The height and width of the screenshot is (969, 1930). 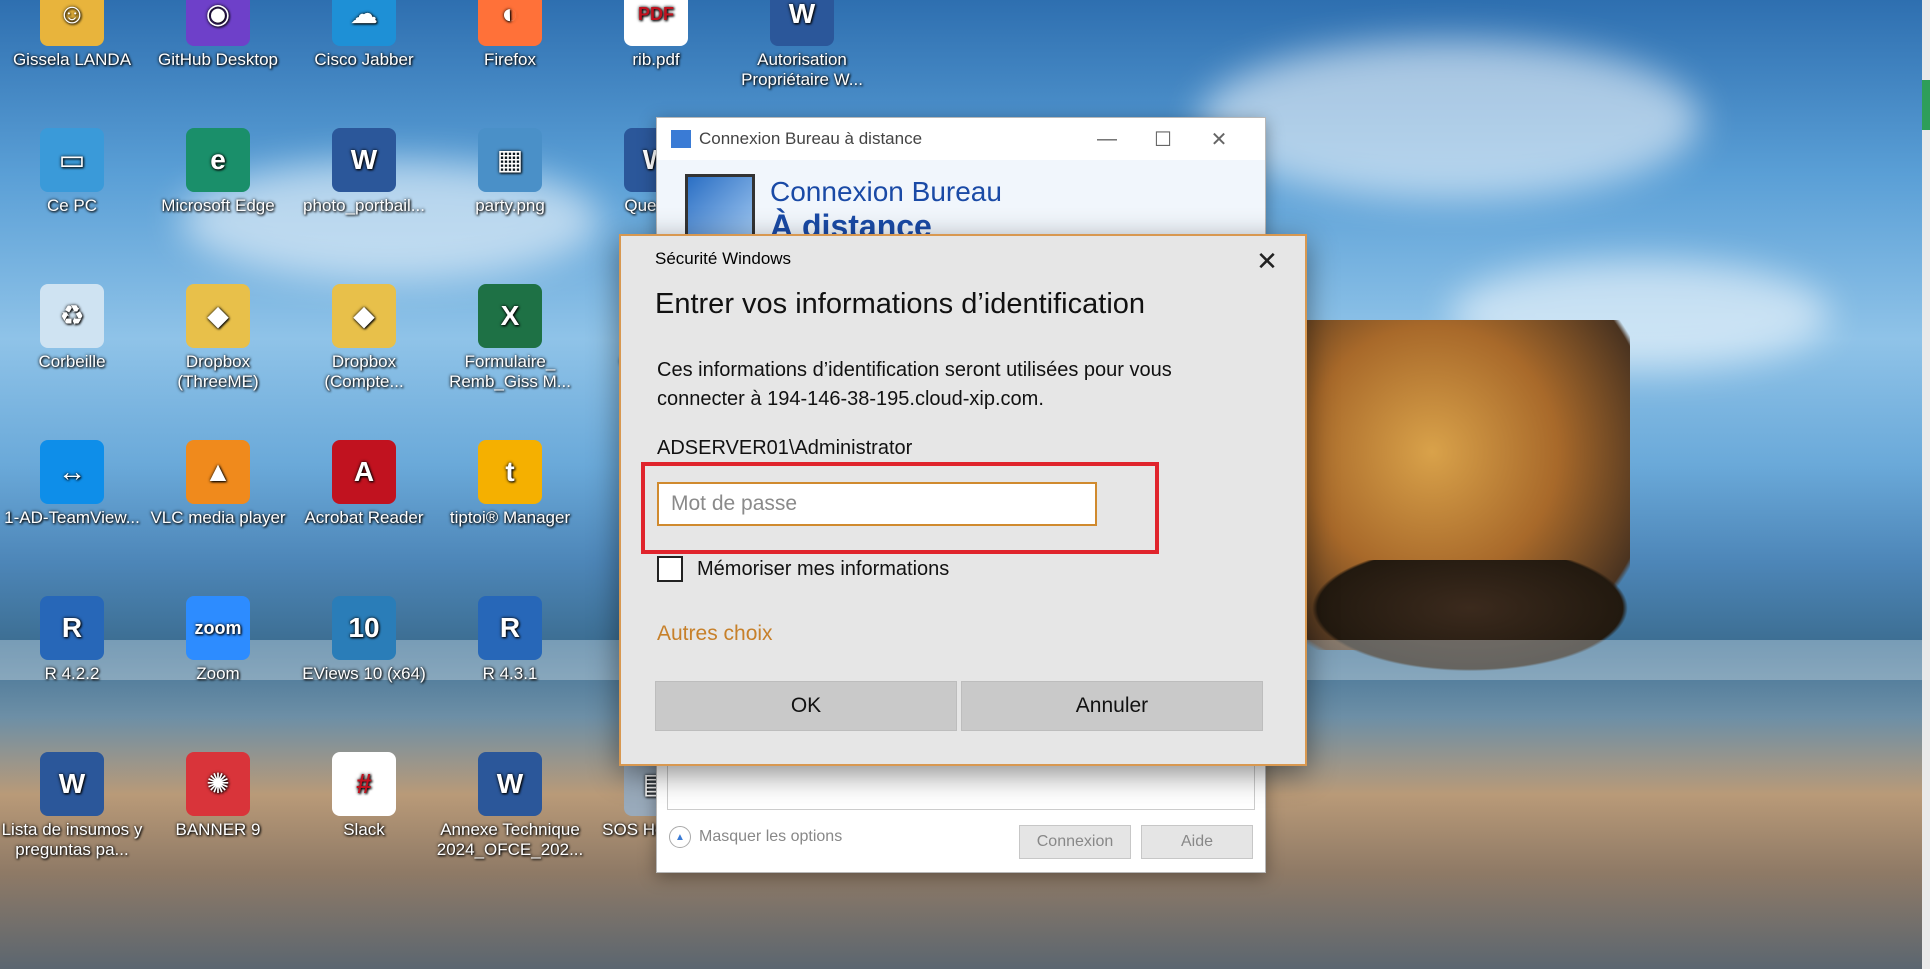 I want to click on desktop-icon-label: Cisco Jabber, so click(x=364, y=59).